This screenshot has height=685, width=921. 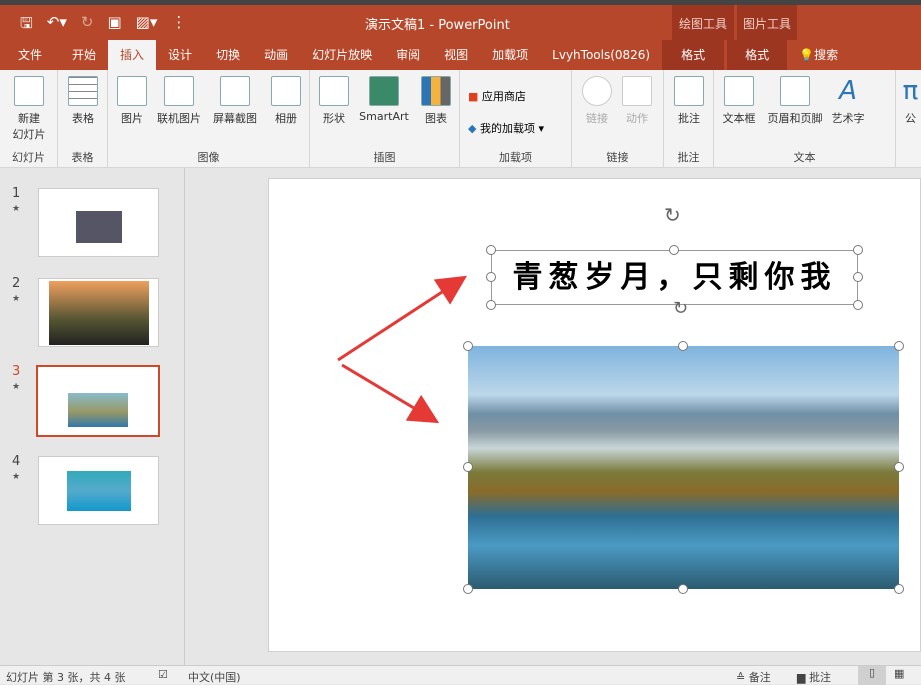 I want to click on textbox-icon, so click(x=739, y=91).